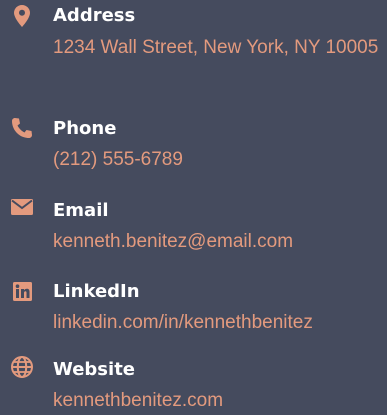 This screenshot has height=415, width=387. I want to click on email-value: kenneth.benitez@email.com, so click(173, 241).